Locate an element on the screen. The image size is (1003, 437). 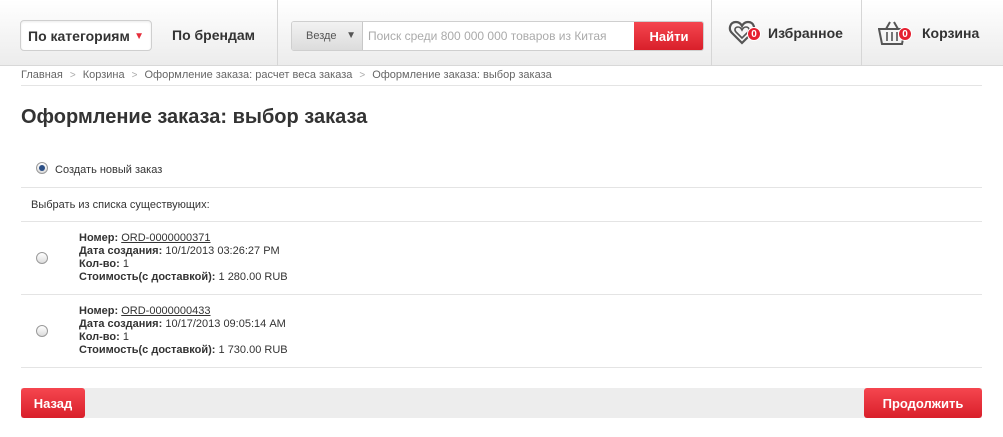
search-button: Найти is located at coordinates (668, 36).